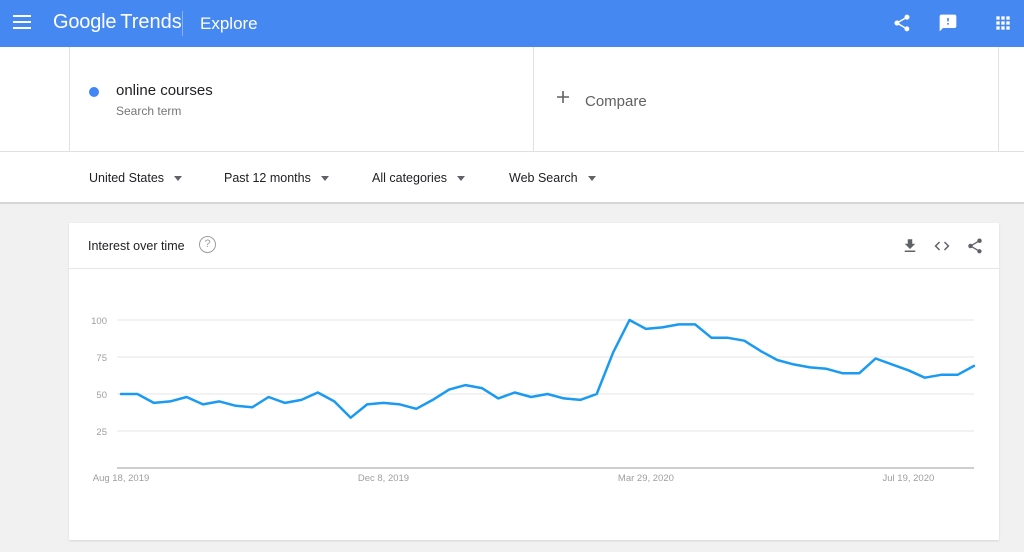 Image resolution: width=1024 pixels, height=552 pixels. I want to click on property-filter-label: Web Search, so click(543, 178).